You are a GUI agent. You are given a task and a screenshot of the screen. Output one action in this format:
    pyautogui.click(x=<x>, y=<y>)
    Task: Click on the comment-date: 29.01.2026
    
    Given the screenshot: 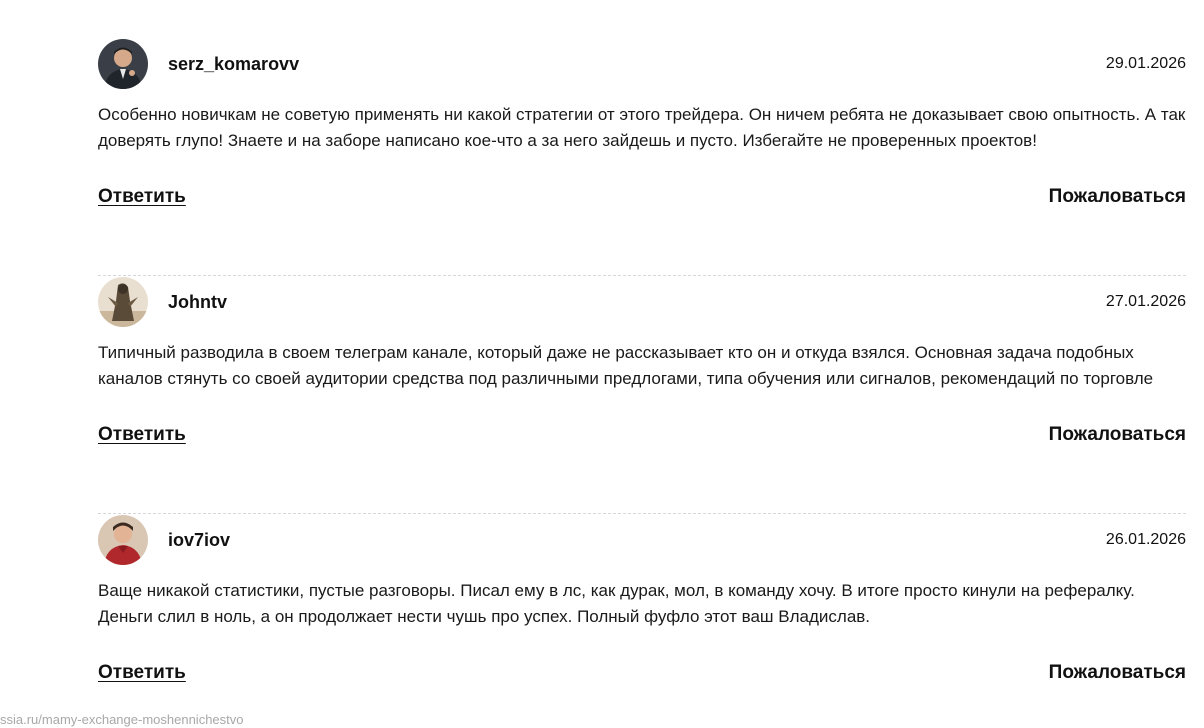 What is the action you would take?
    pyautogui.click(x=1145, y=63)
    